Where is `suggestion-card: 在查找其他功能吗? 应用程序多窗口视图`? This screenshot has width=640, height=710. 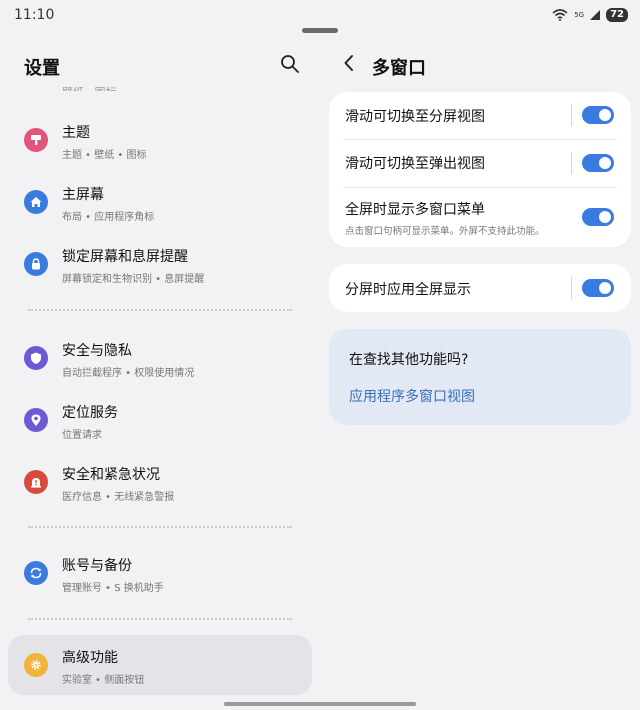 suggestion-card: 在查找其他功能吗? 应用程序多窗口视图 is located at coordinates (480, 377).